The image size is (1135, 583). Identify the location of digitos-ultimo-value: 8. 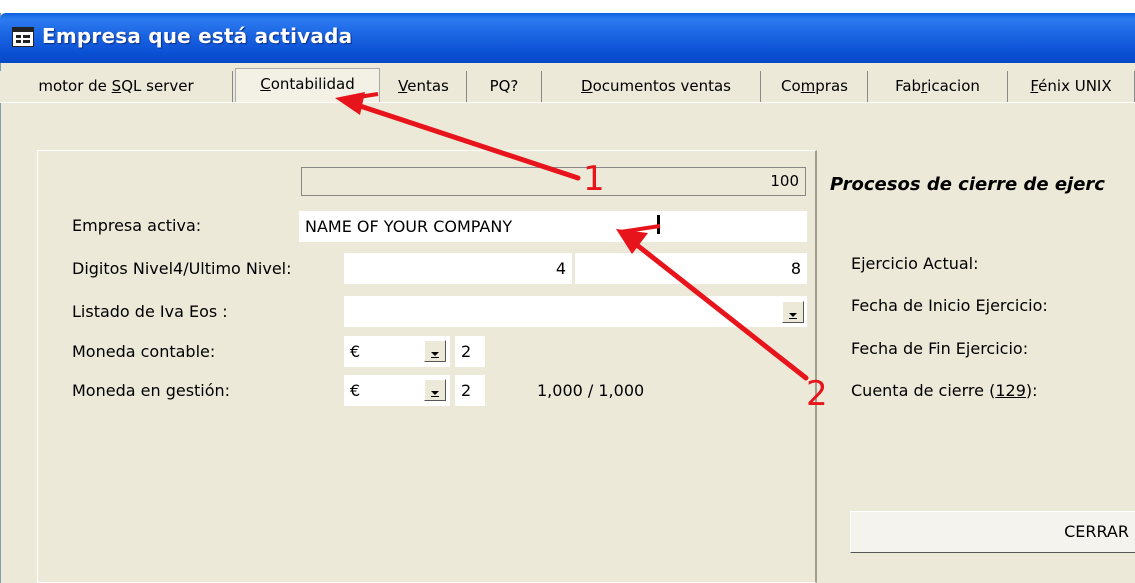
(795, 268).